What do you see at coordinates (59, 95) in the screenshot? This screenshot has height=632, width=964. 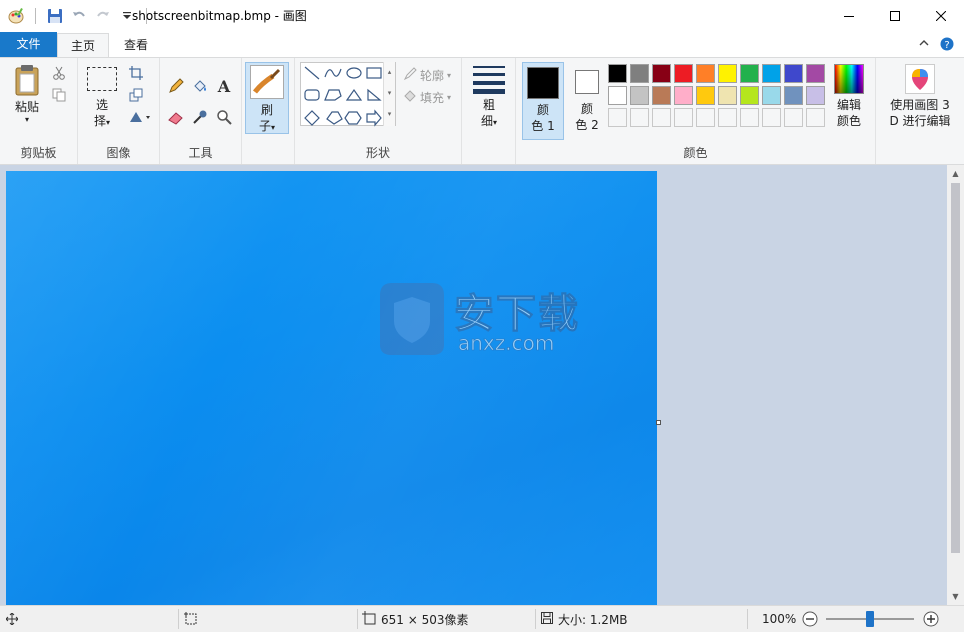 I see `copy-icon` at bounding box center [59, 95].